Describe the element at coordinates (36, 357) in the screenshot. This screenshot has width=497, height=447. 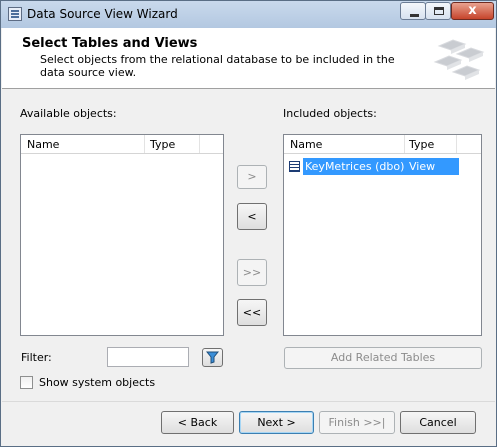
I see `filter-label: Filter:` at that location.